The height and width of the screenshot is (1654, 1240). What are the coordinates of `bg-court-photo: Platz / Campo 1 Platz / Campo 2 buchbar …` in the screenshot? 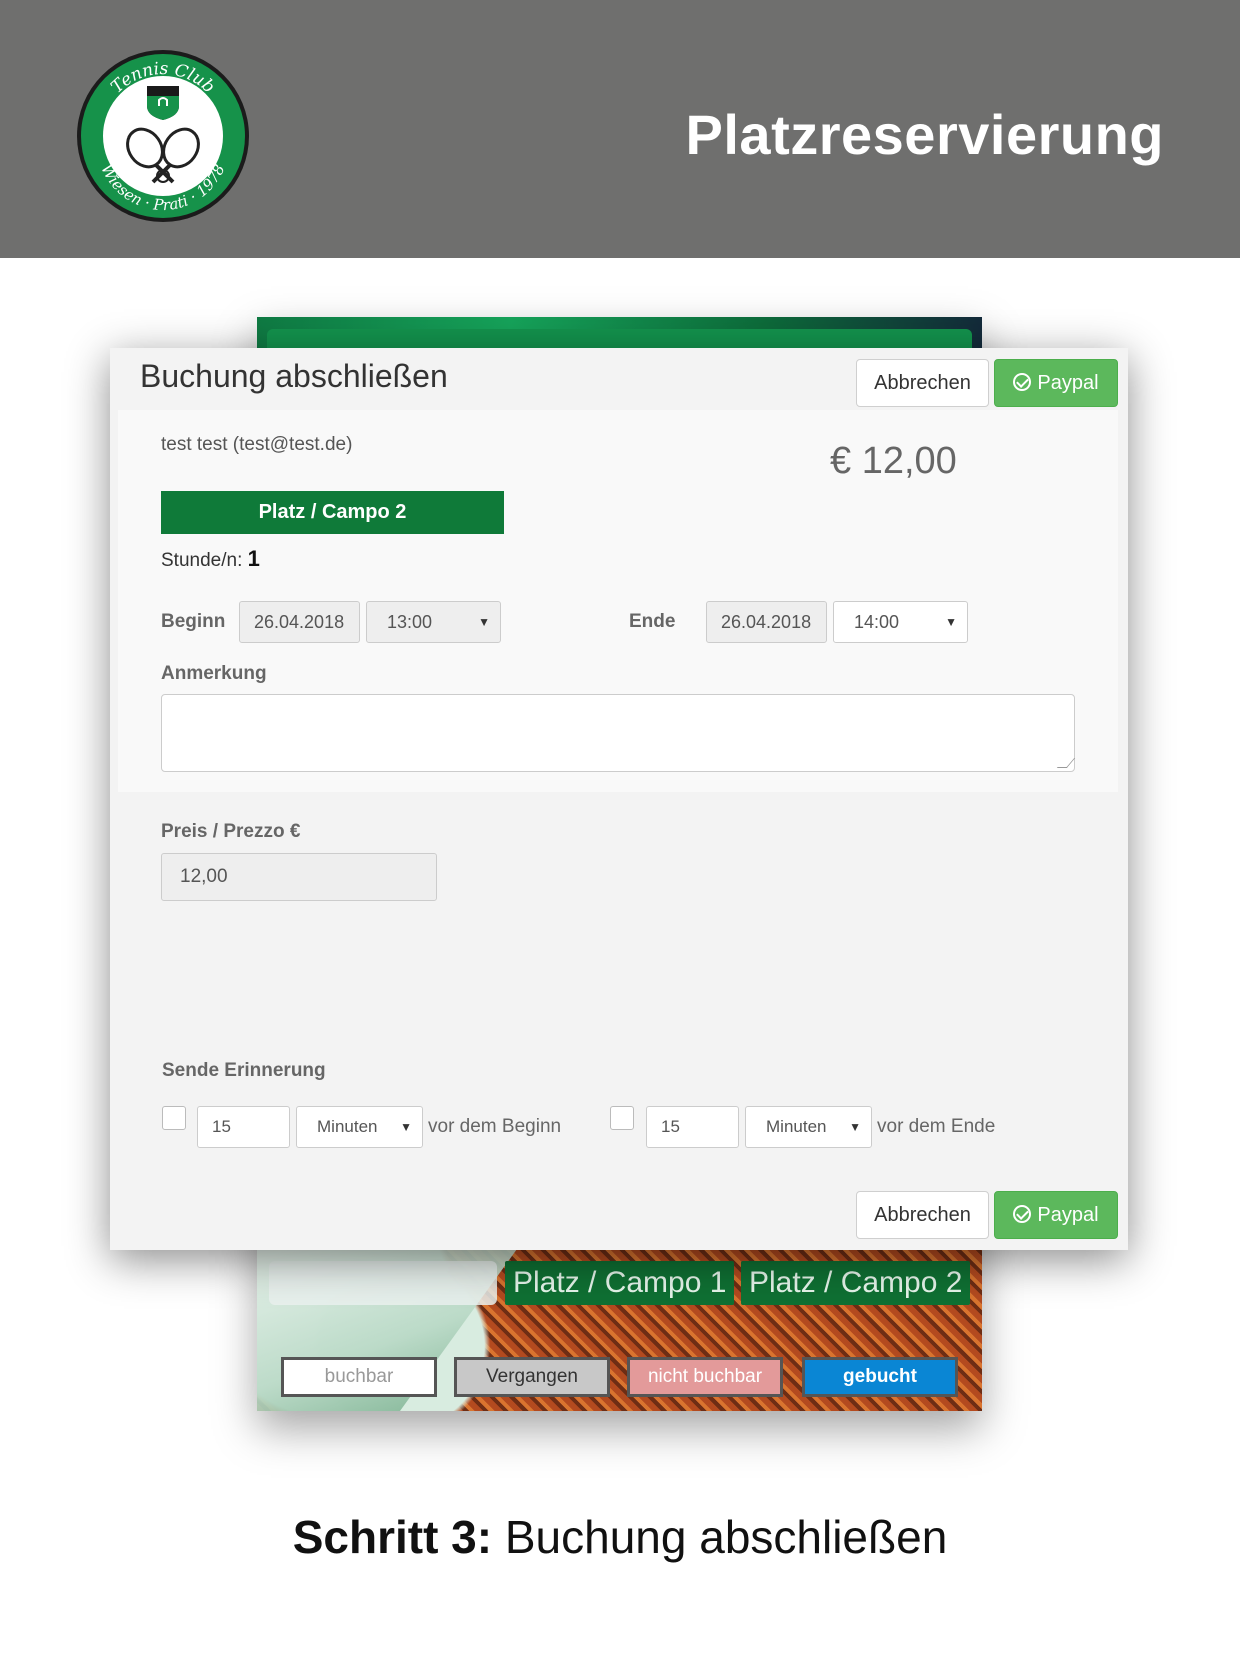 It's located at (619, 1330).